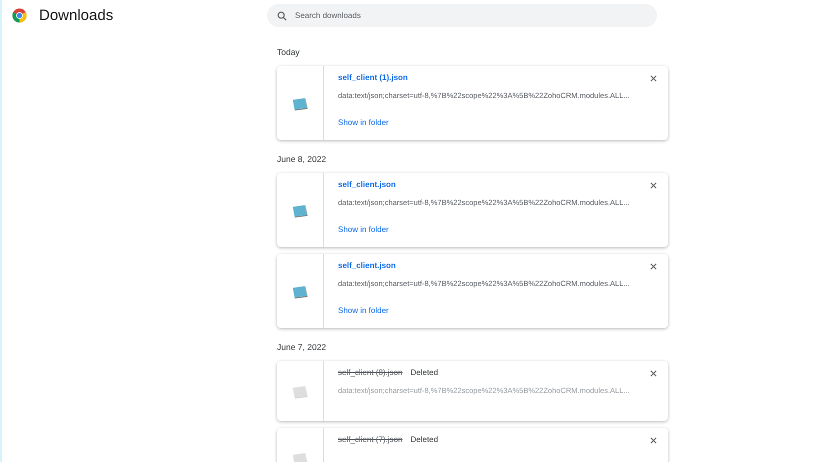  What do you see at coordinates (302, 347) in the screenshot?
I see `date-heading: June 7, 2022` at bounding box center [302, 347].